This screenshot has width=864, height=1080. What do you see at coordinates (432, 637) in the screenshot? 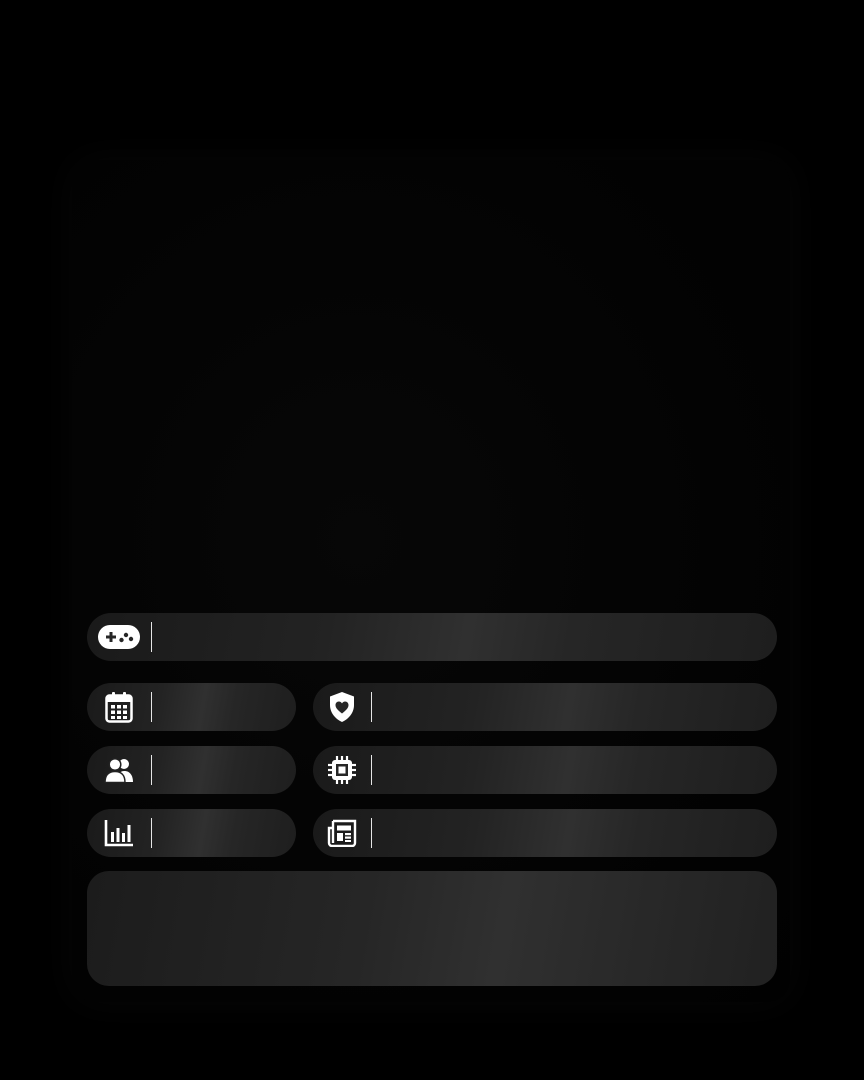
I see `games-button` at bounding box center [432, 637].